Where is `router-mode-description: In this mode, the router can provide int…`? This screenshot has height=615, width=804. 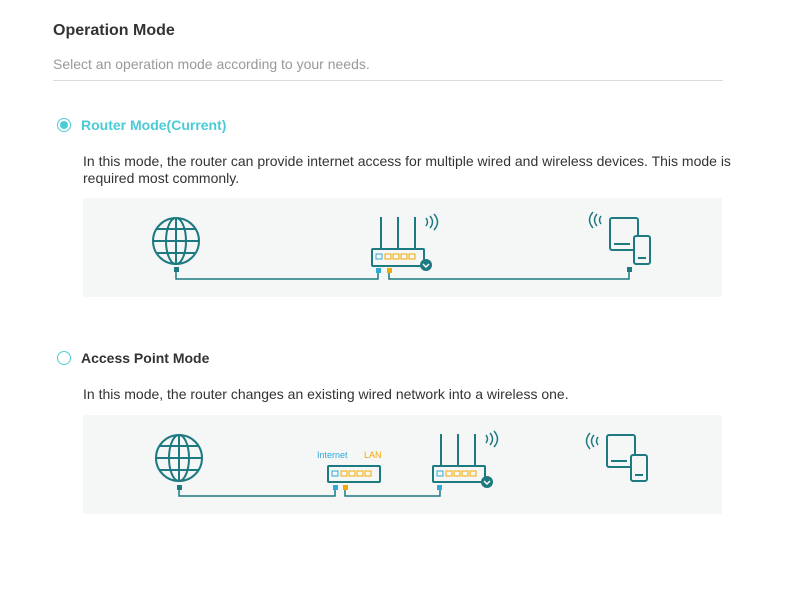
router-mode-description: In this mode, the router can provide int… is located at coordinates (407, 169).